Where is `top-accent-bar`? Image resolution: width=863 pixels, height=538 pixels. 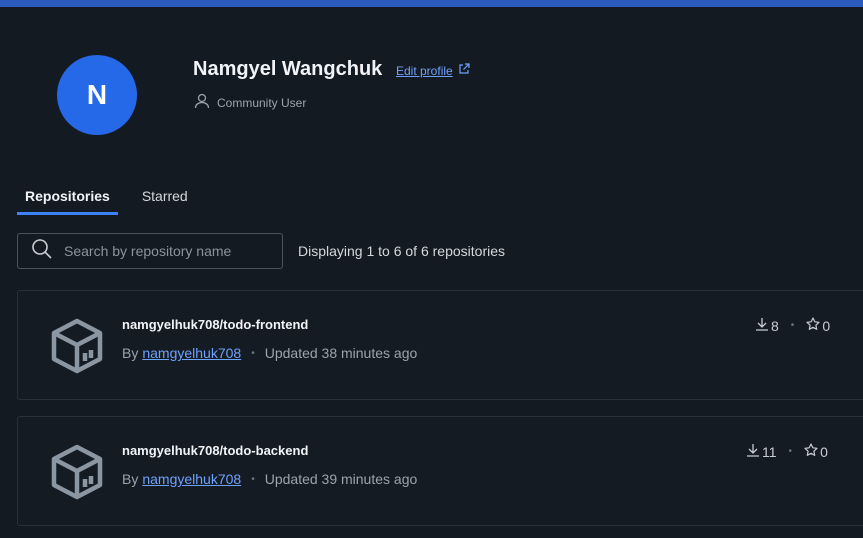 top-accent-bar is located at coordinates (431, 3).